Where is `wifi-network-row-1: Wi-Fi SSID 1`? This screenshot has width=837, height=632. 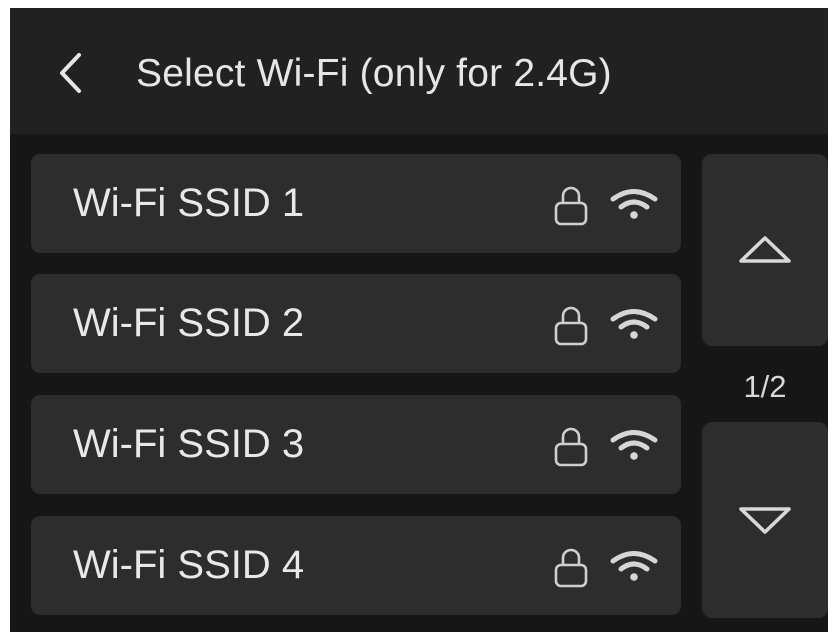 wifi-network-row-1: Wi-Fi SSID 1 is located at coordinates (356, 203).